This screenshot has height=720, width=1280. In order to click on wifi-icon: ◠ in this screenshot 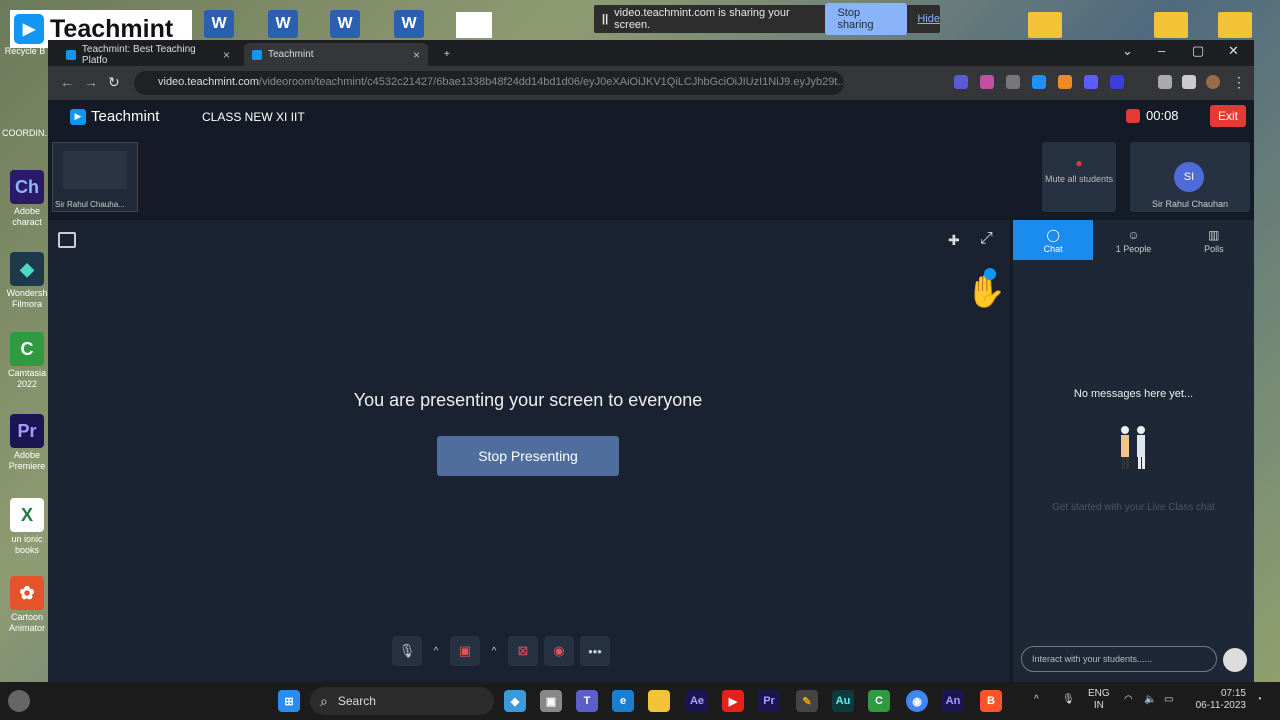, I will do `click(1128, 700)`.